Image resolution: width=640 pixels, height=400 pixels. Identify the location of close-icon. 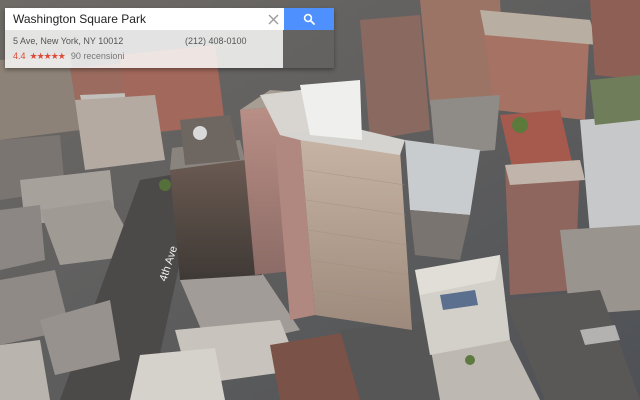
(273, 19).